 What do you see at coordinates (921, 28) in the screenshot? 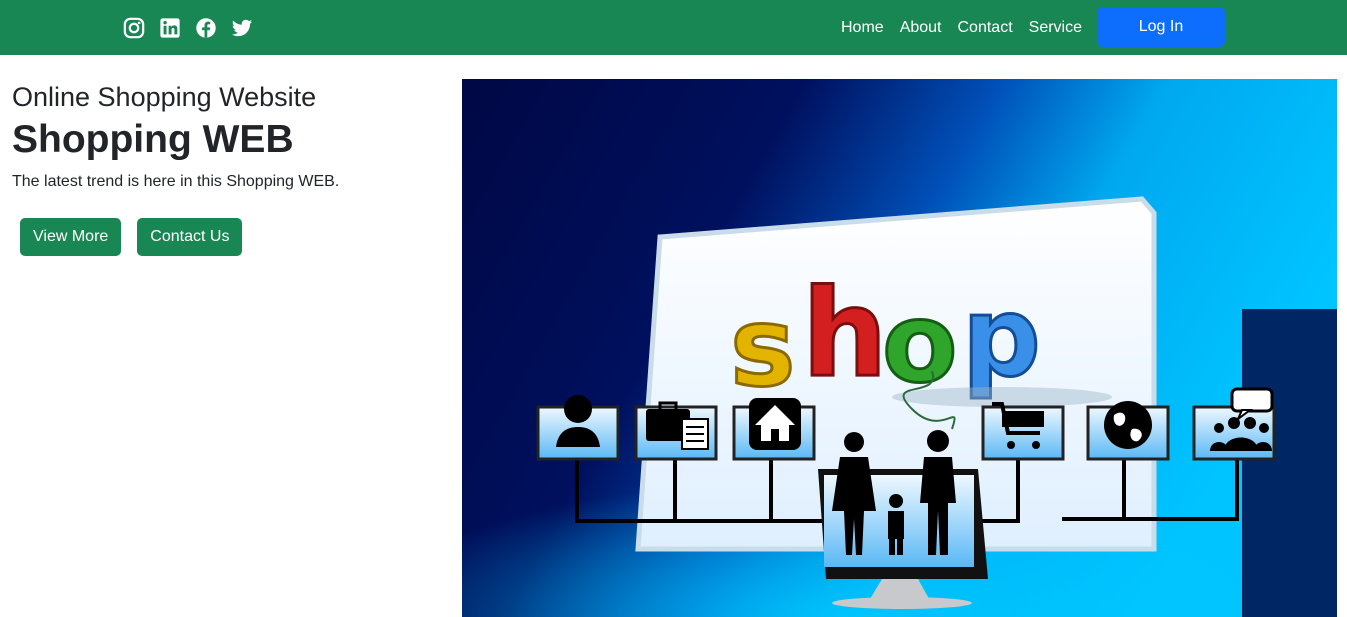
I see `nav-link-about: About` at bounding box center [921, 28].